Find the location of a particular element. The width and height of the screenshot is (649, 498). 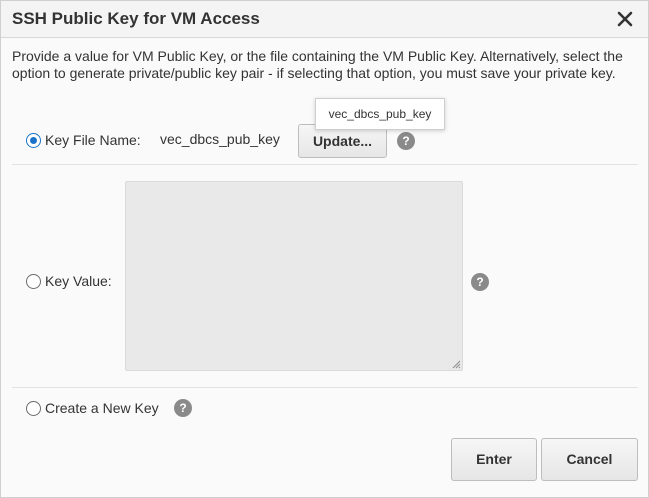

new-key-label: Create a New Key is located at coordinates (102, 408).